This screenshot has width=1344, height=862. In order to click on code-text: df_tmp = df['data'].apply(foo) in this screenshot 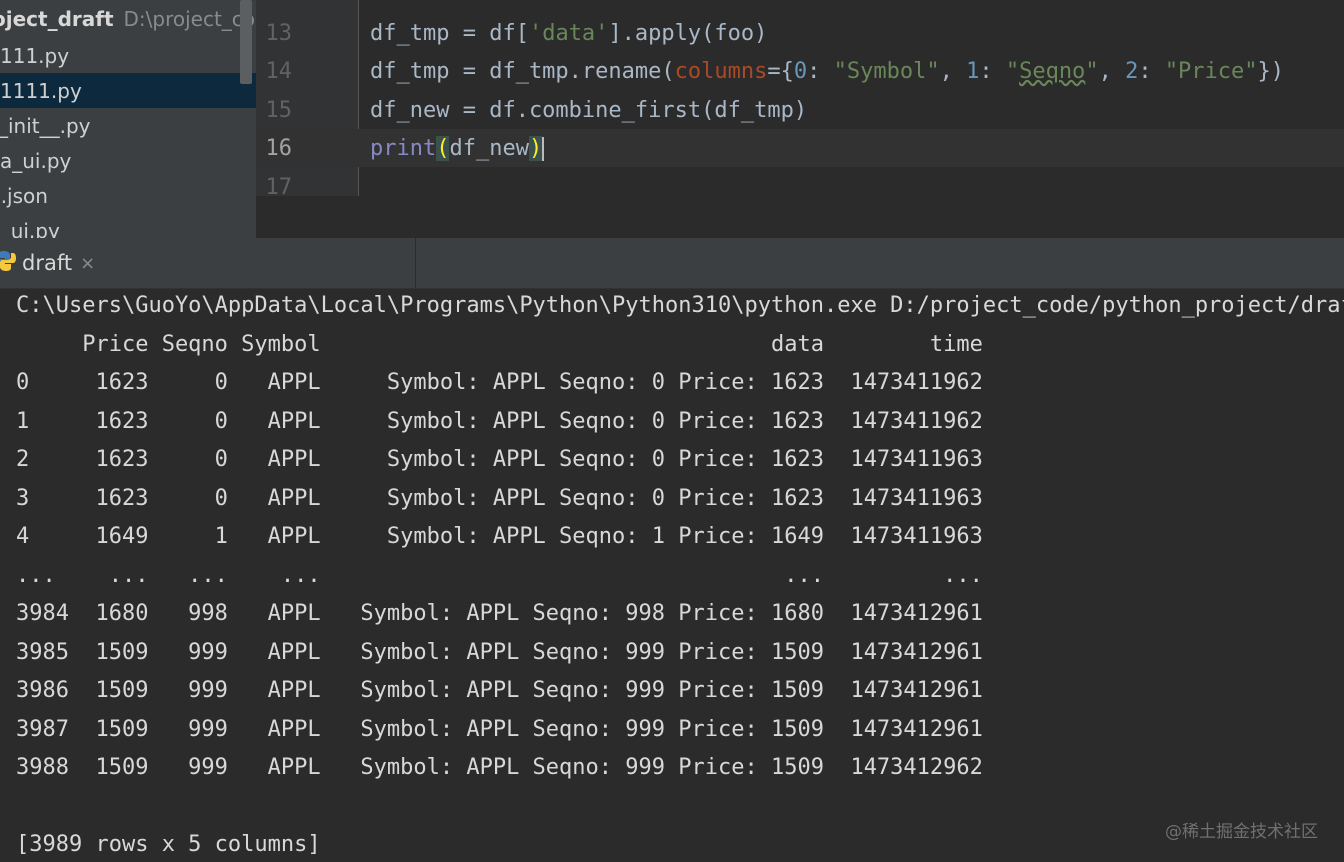, I will do `click(569, 33)`.